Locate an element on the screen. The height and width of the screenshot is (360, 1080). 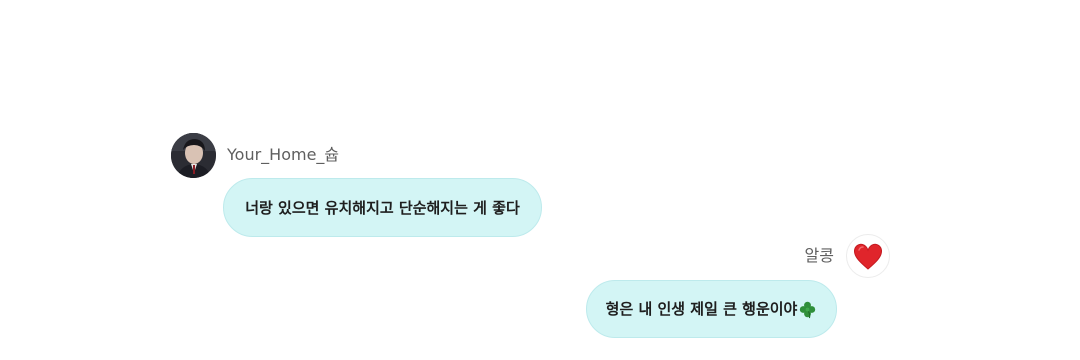
message-text: 너랑 있으면 유치해지고 단순해지는 게 좋다 is located at coordinates (382, 207).